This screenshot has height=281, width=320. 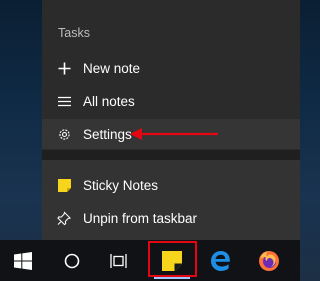 What do you see at coordinates (121, 185) in the screenshot?
I see `sticky-notes-label: Sticky Notes` at bounding box center [121, 185].